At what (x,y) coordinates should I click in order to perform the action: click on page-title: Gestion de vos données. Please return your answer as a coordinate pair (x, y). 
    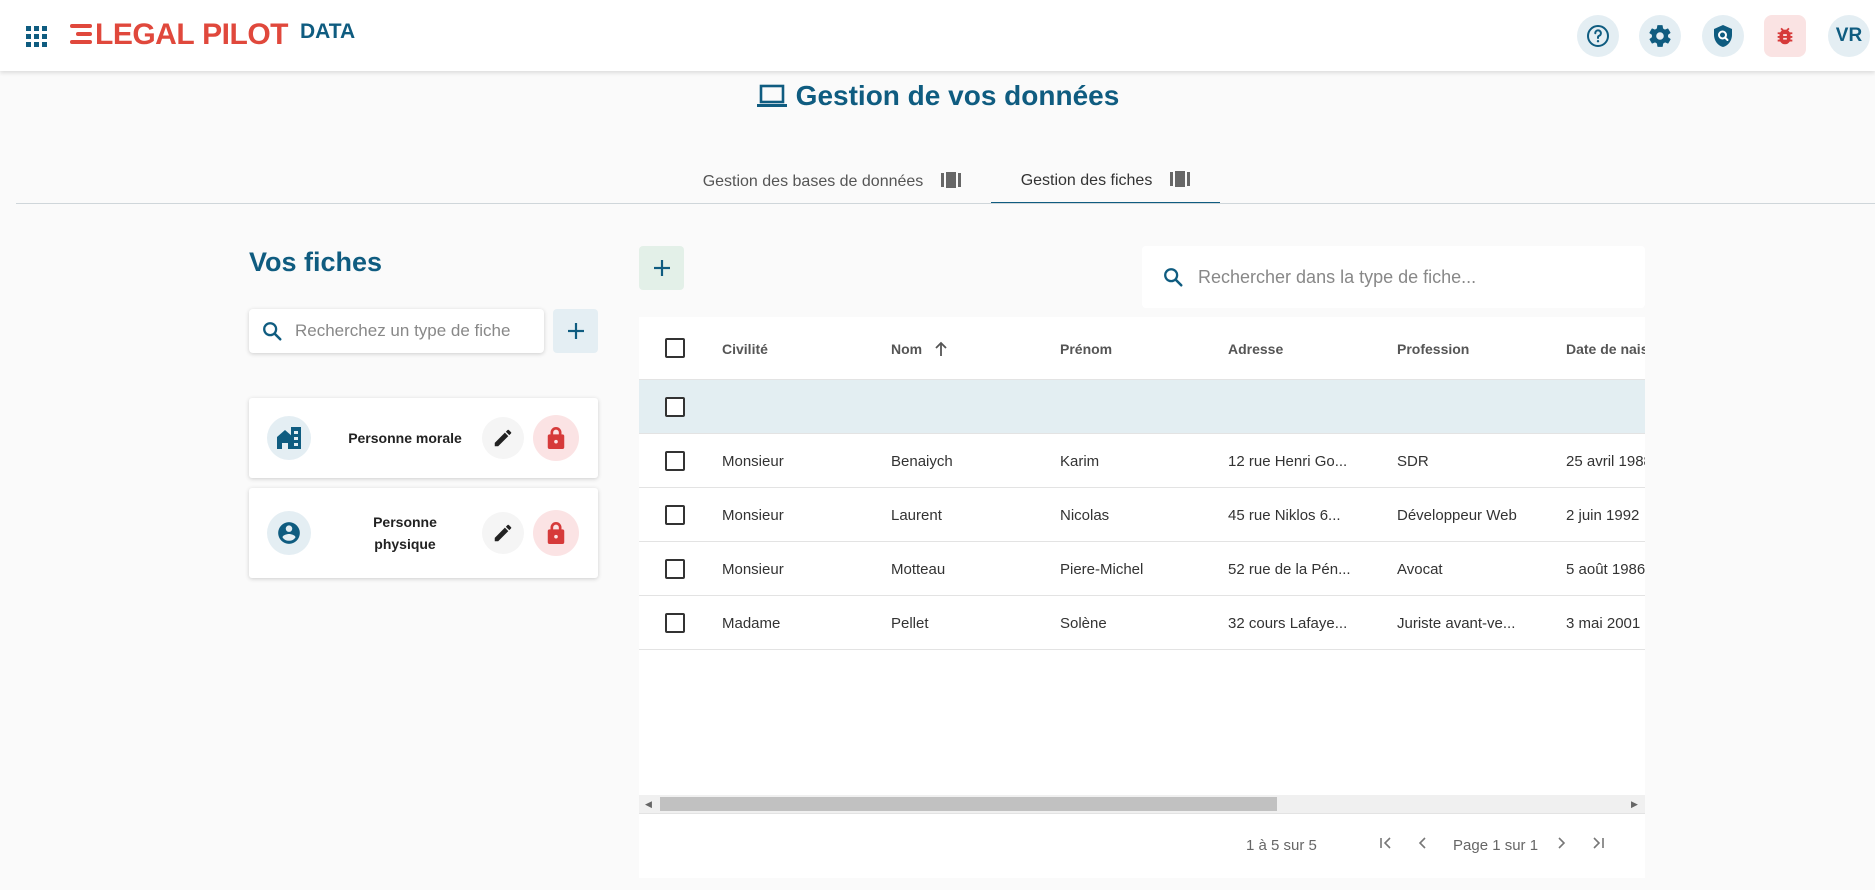
    Looking at the image, I should click on (937, 96).